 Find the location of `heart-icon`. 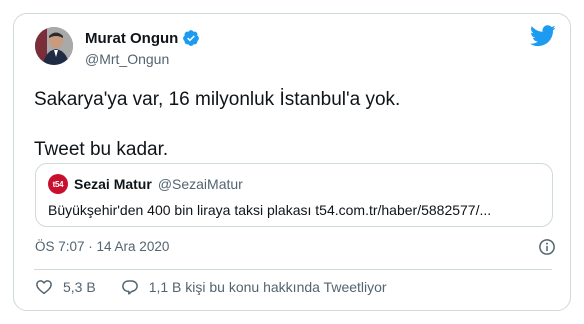

heart-icon is located at coordinates (44, 287).